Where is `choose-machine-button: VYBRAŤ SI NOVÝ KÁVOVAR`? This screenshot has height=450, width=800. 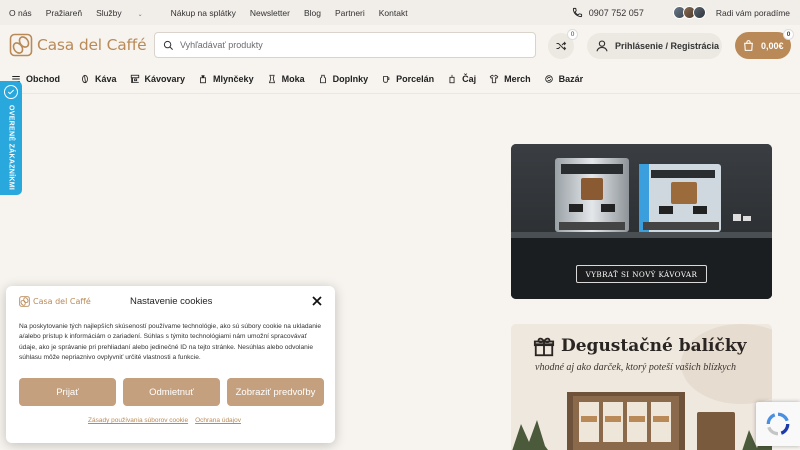
choose-machine-button: VYBRAŤ SI NOVÝ KÁVOVAR is located at coordinates (641, 274).